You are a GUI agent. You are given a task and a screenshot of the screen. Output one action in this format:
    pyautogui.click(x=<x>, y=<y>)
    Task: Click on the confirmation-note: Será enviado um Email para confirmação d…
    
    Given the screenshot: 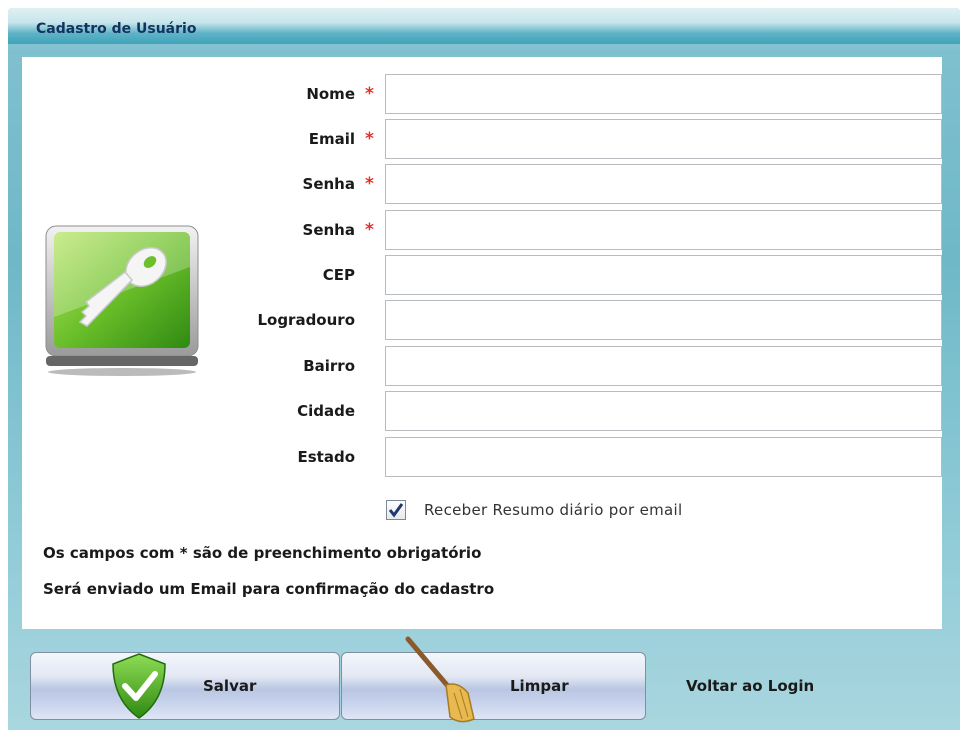 What is the action you would take?
    pyautogui.click(x=269, y=589)
    